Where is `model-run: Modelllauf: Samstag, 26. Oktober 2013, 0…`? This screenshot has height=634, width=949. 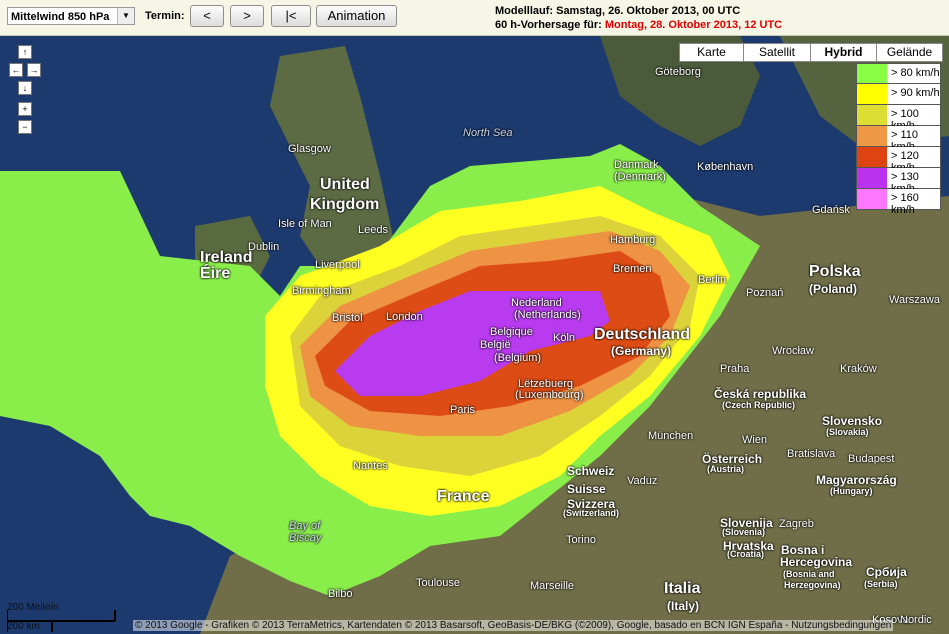
model-run: Modelllauf: Samstag, 26. Oktober 2013, 0… is located at coordinates (618, 11).